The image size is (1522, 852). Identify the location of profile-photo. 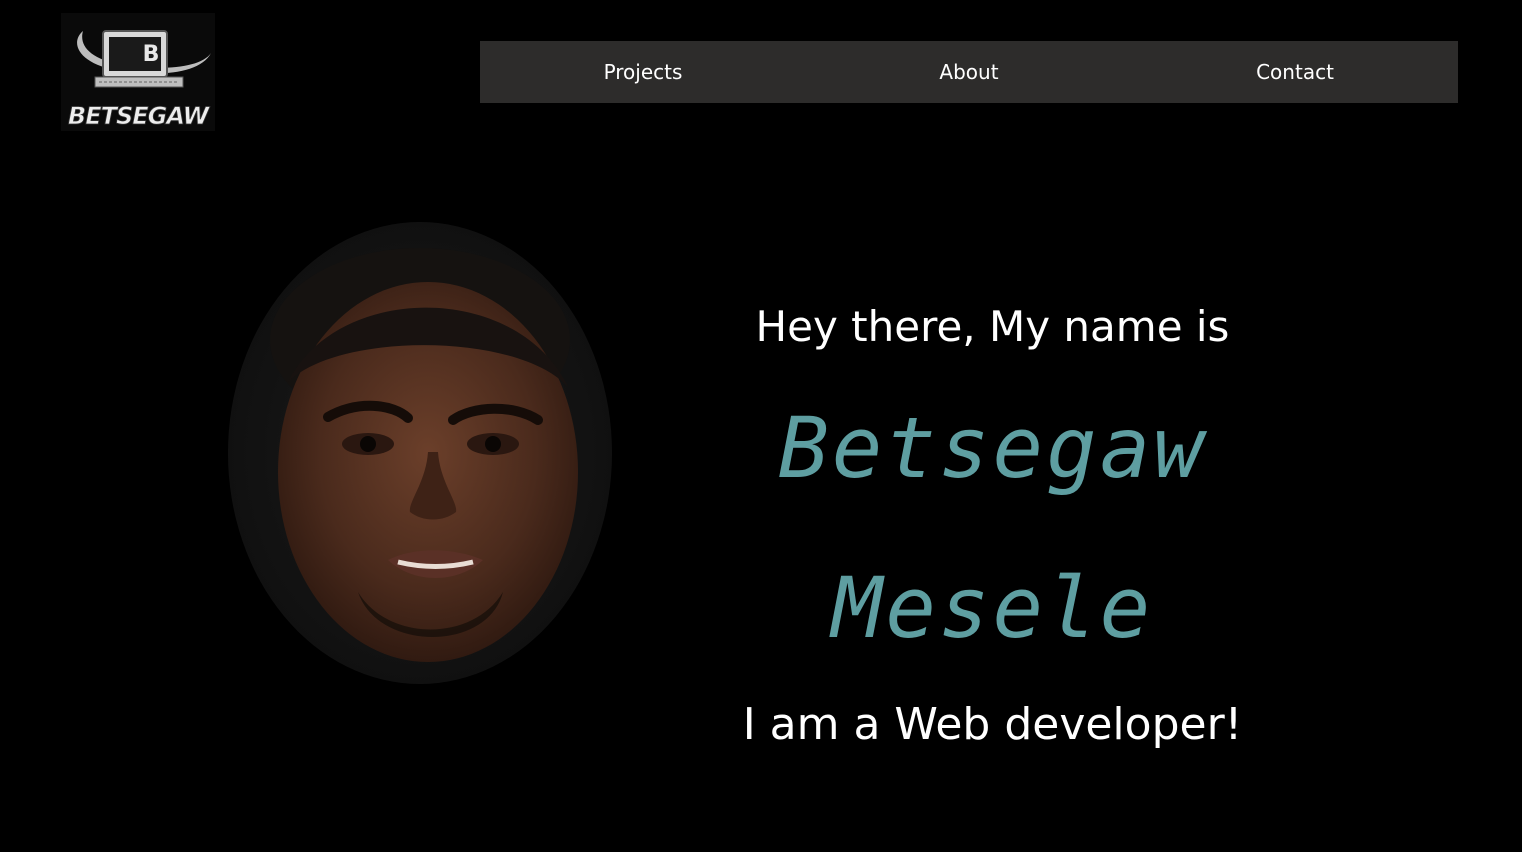
(420, 453).